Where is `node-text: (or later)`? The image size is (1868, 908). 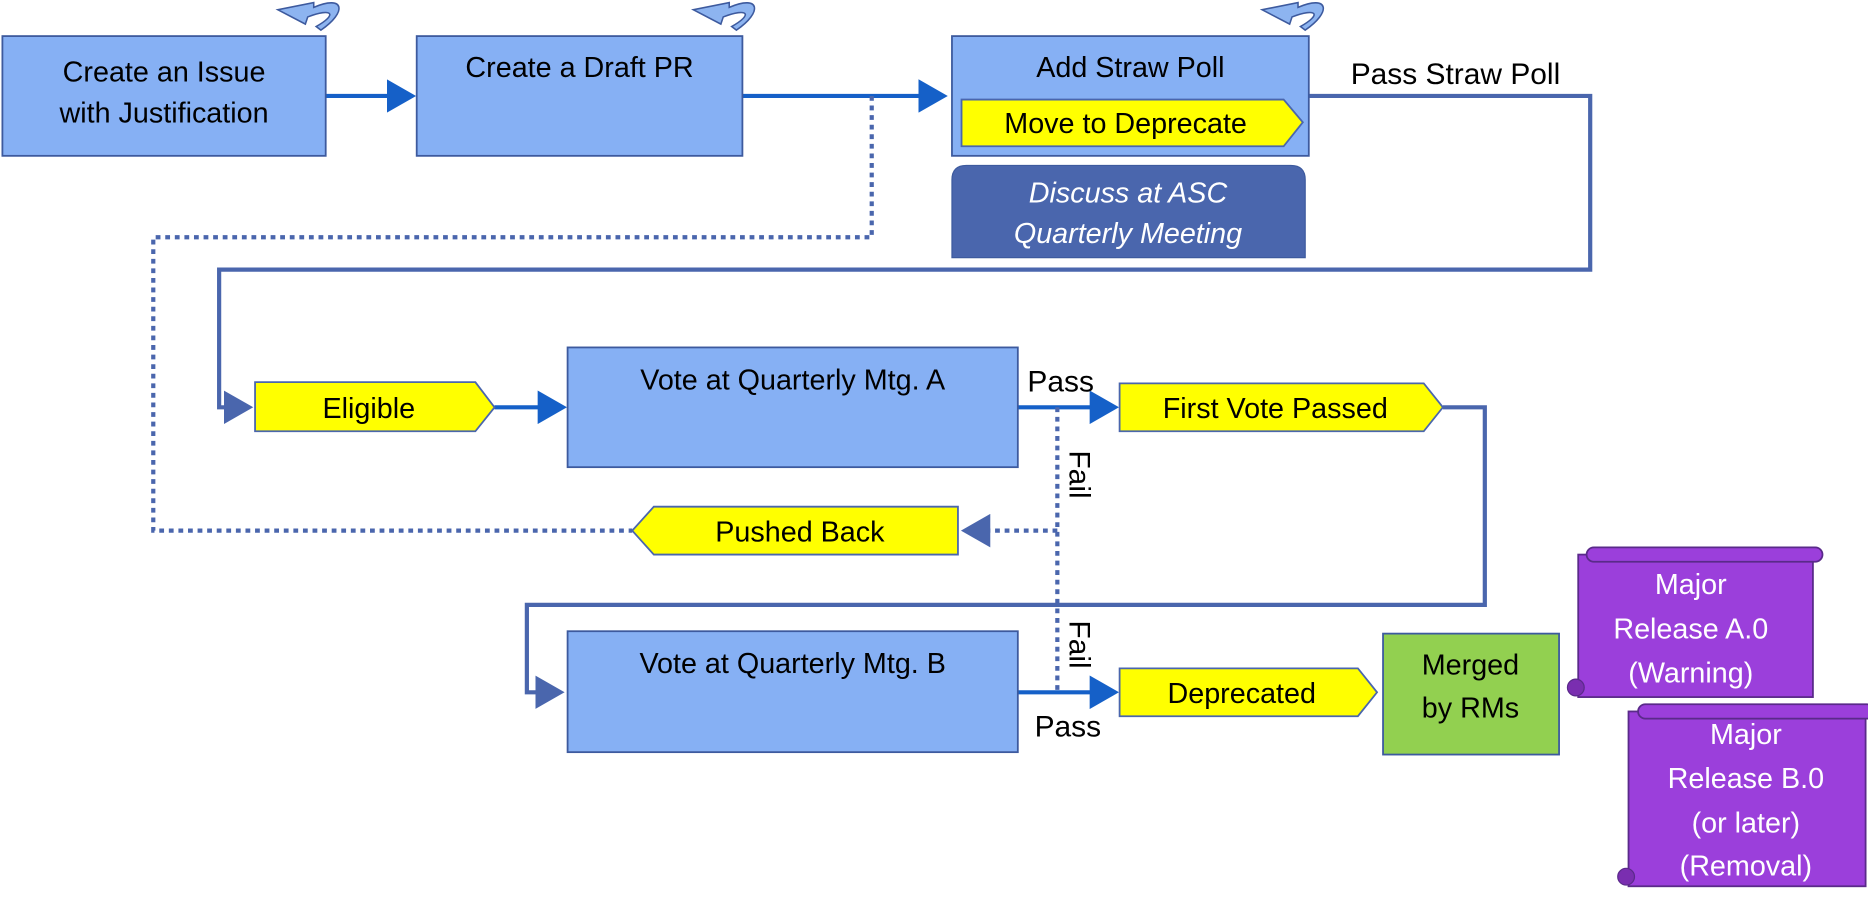
node-text: (or later) is located at coordinates (1746, 823).